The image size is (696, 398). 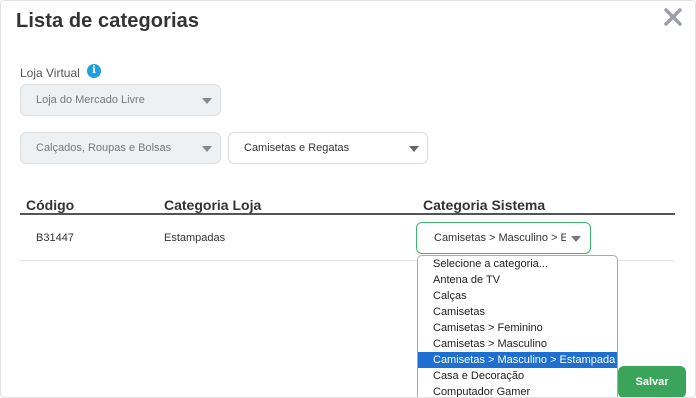 What do you see at coordinates (104, 148) in the screenshot?
I see `parent-category-value: Calçados, Roupas e Bolsas` at bounding box center [104, 148].